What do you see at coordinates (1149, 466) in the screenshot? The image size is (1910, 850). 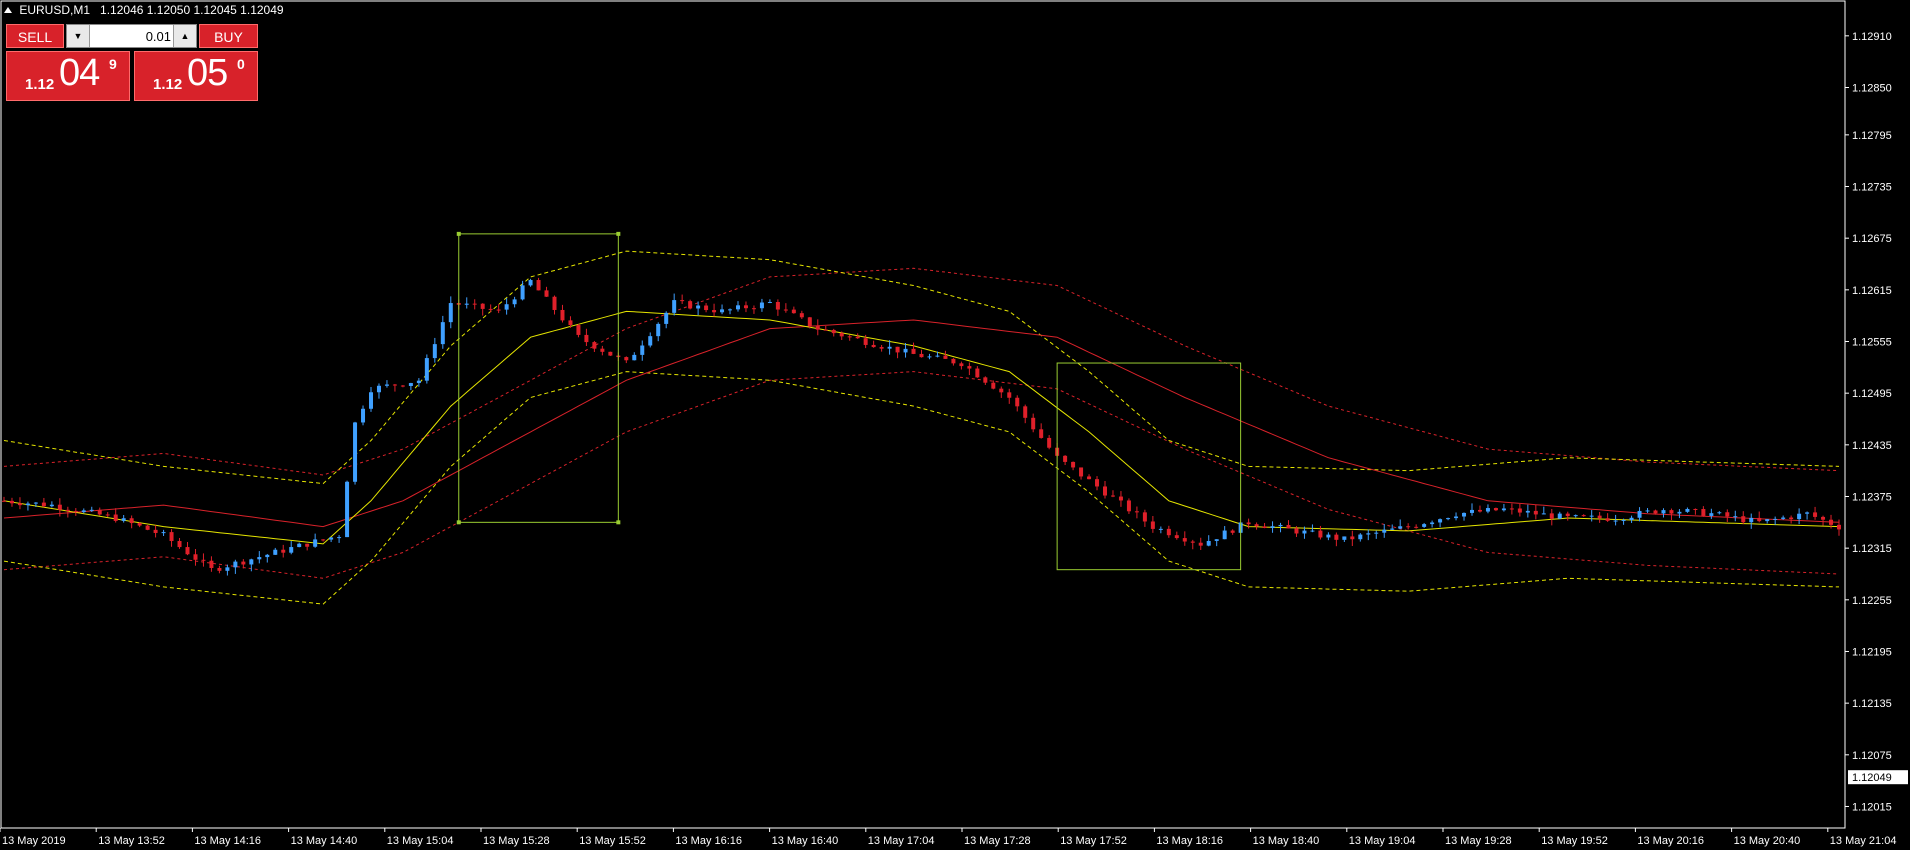 I see `rectangle-object` at bounding box center [1149, 466].